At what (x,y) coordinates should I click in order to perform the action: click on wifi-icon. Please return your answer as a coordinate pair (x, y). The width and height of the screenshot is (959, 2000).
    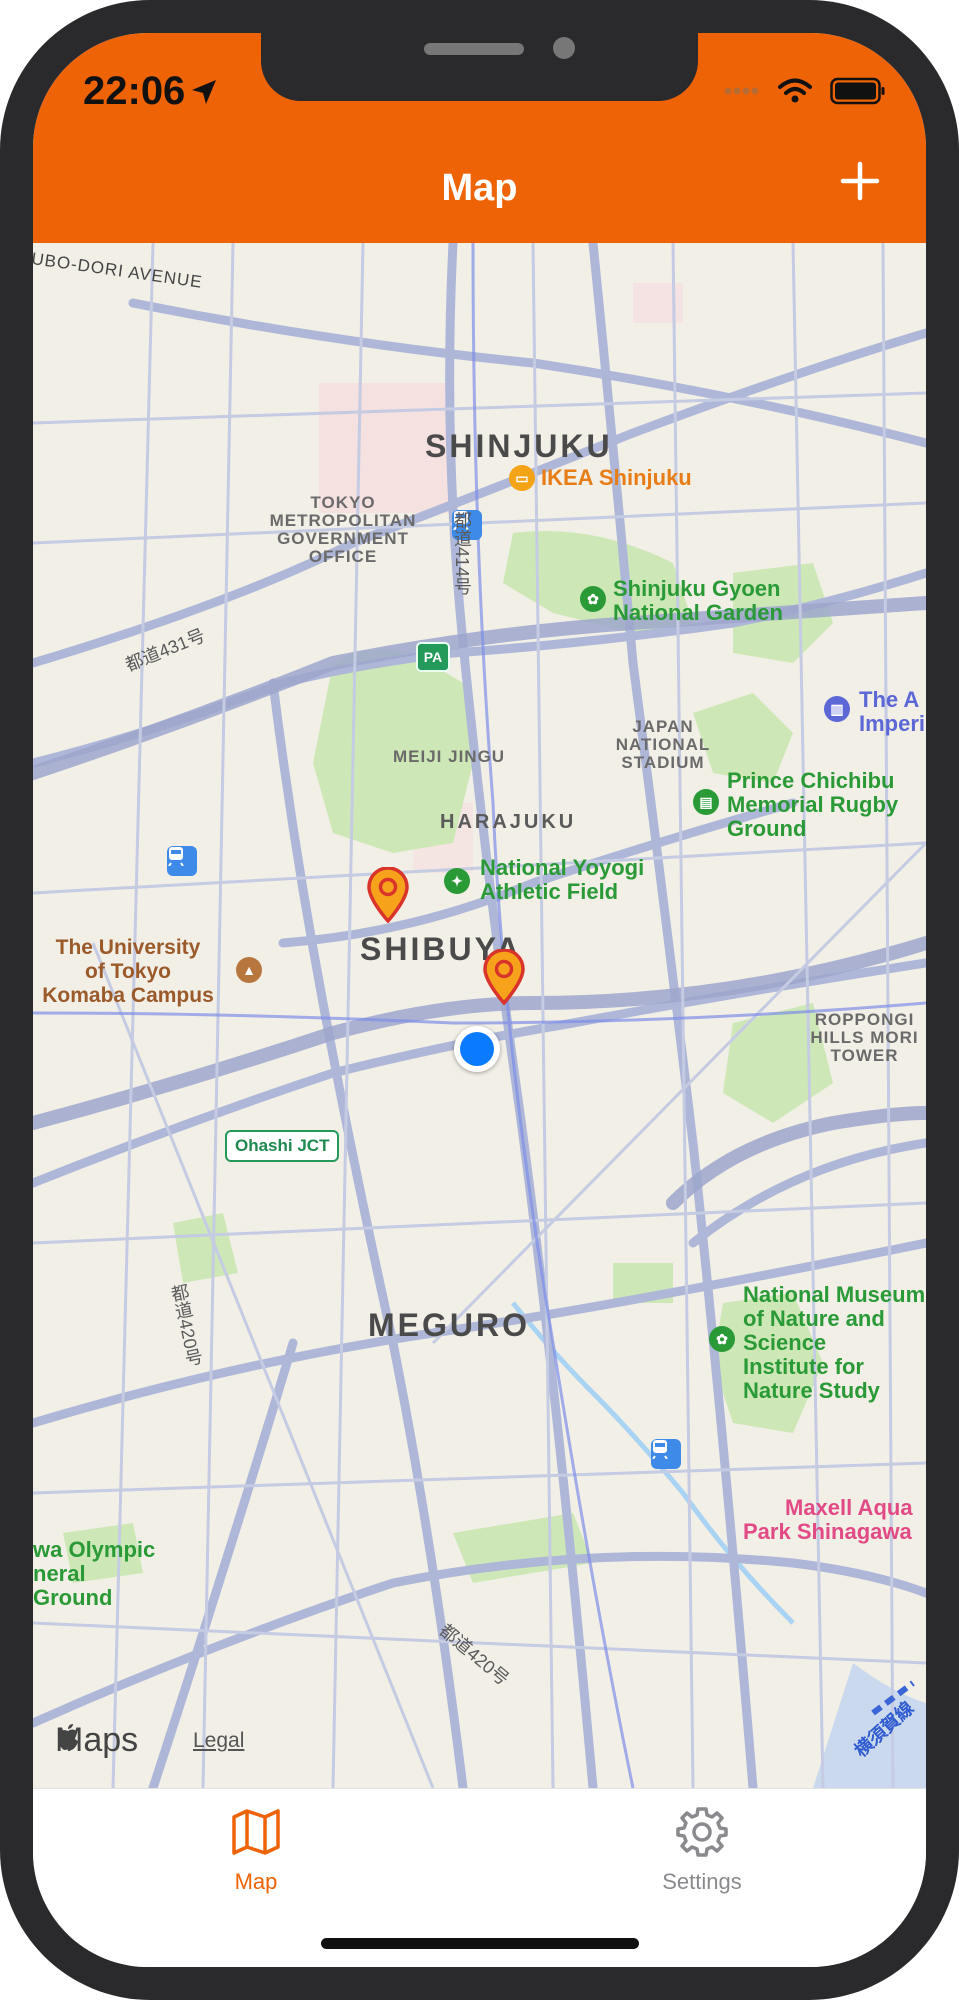
    Looking at the image, I should click on (795, 90).